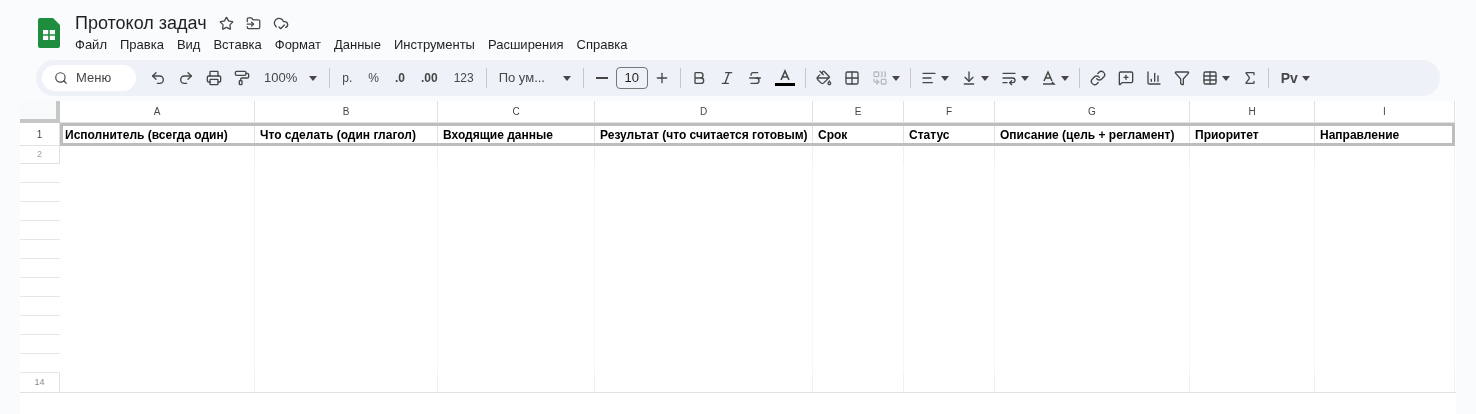 The width and height of the screenshot is (1476, 414). Describe the element at coordinates (429, 78) in the screenshot. I see `increase-decimals-button: .00` at that location.